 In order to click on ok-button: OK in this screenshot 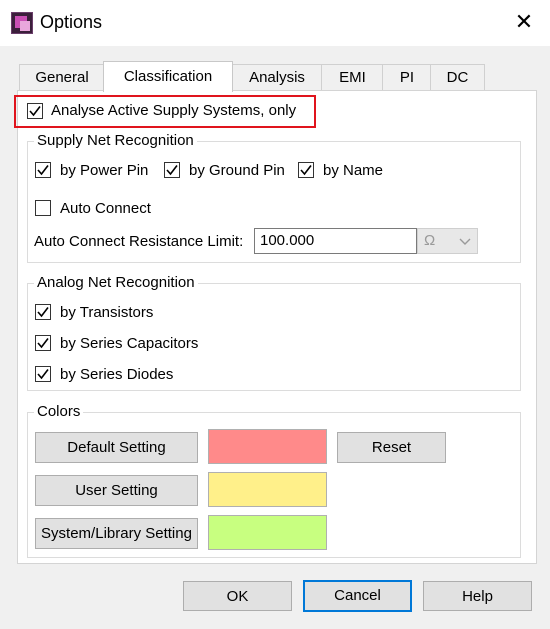, I will do `click(237, 596)`.